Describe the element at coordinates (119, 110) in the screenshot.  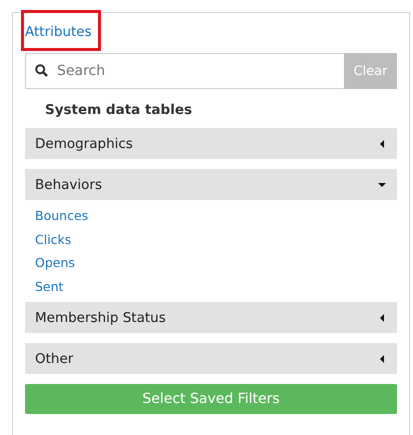
I see `section-heading: System data tables` at that location.